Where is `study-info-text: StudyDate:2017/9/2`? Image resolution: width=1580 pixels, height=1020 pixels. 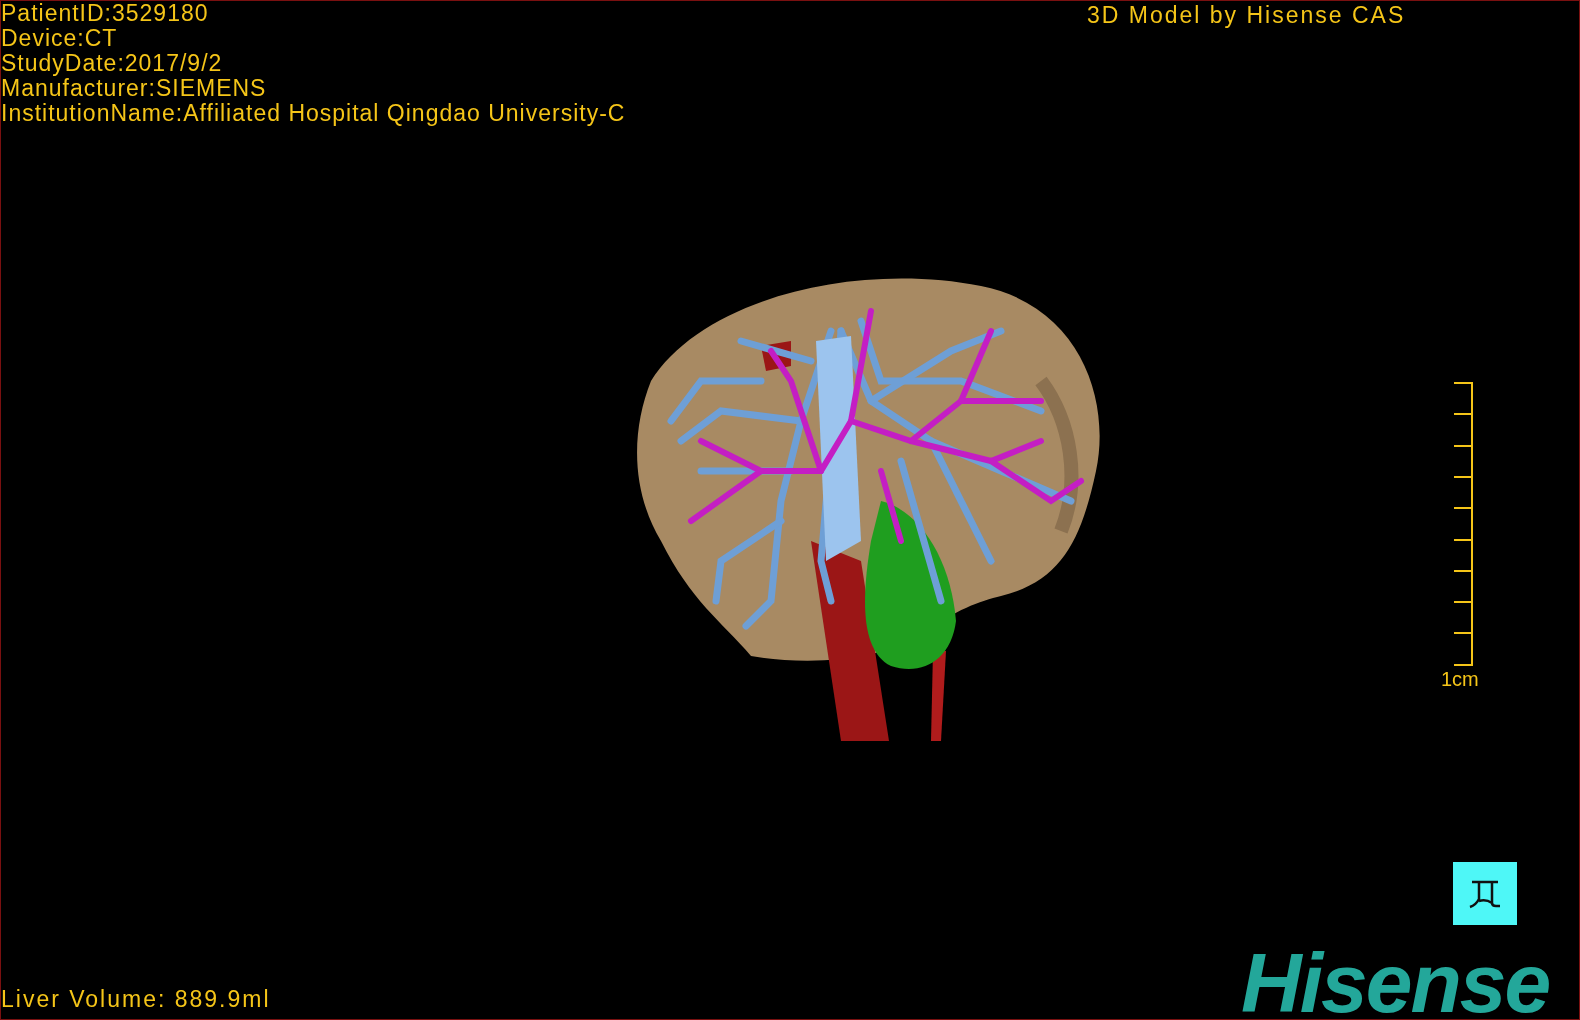 study-info-text: StudyDate:2017/9/2 is located at coordinates (112, 63).